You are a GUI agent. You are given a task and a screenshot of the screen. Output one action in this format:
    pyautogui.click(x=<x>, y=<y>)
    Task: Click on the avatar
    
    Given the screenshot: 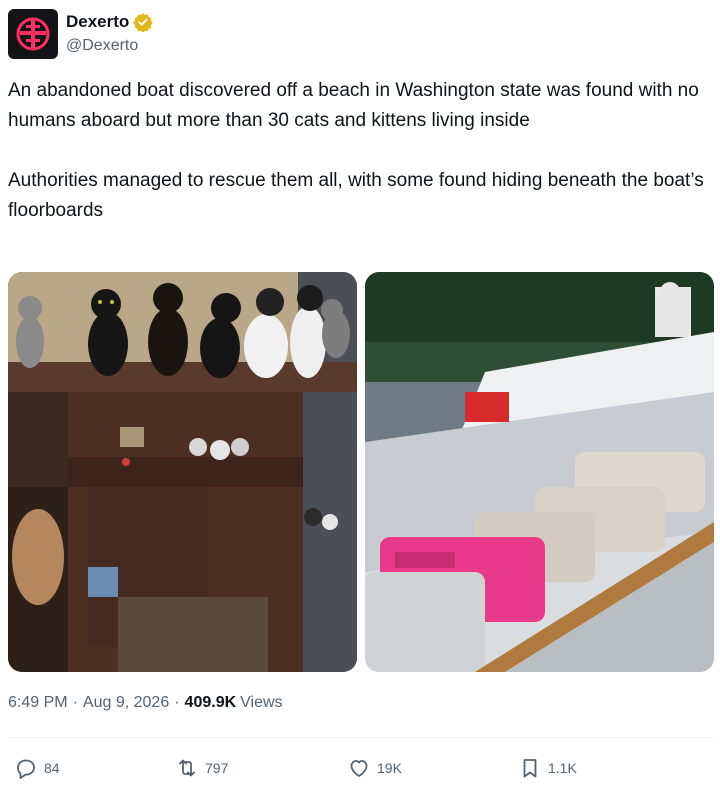 What is the action you would take?
    pyautogui.click(x=33, y=34)
    